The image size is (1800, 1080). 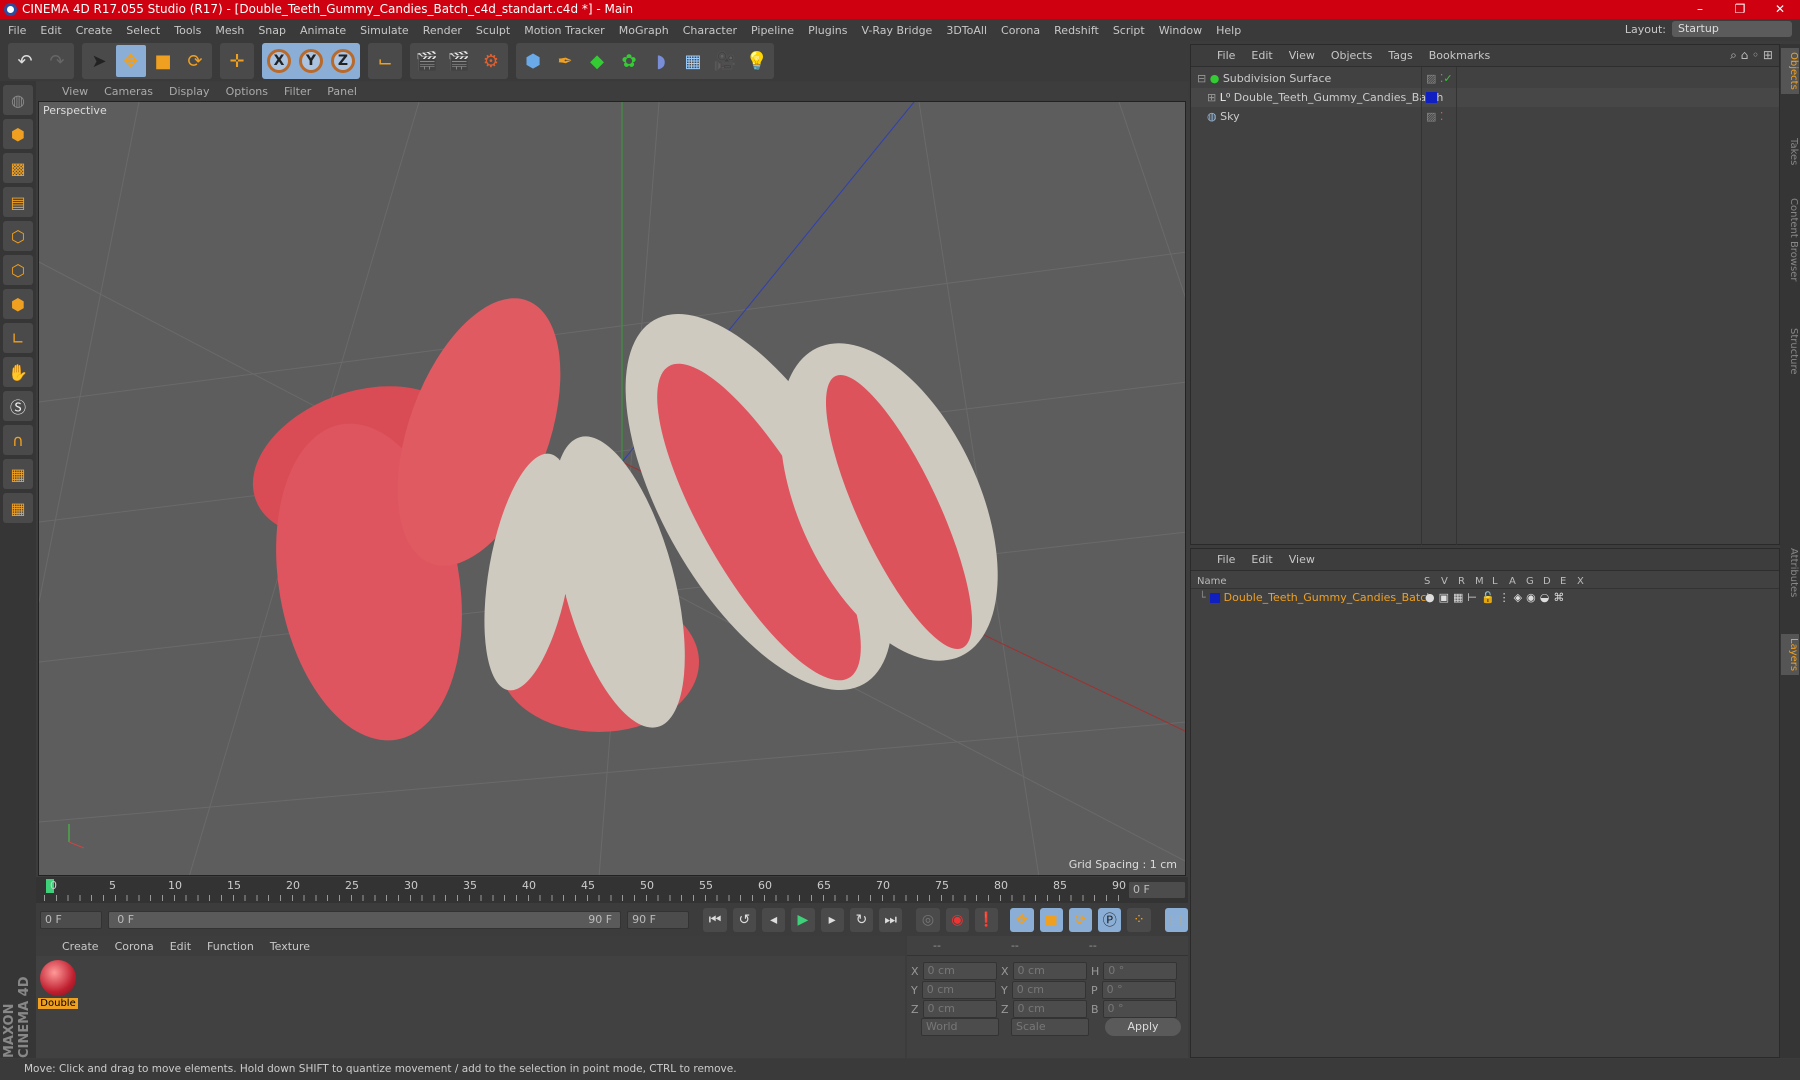 I want to click on layer-column-l: L, so click(x=1497, y=581).